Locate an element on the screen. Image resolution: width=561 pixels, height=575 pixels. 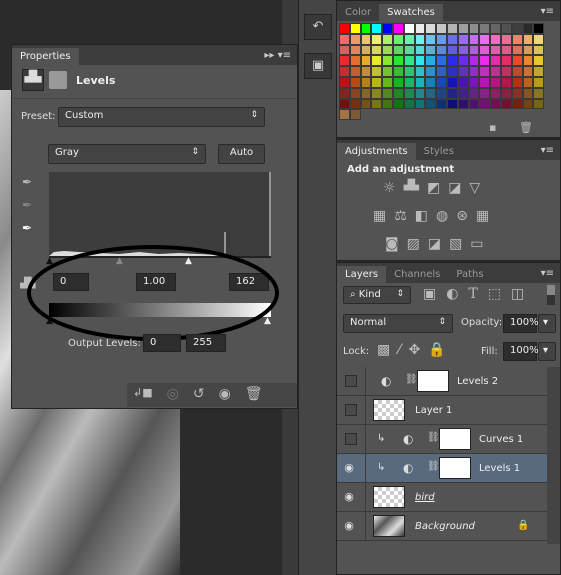
opacity-field: 100% is located at coordinates (521, 323).